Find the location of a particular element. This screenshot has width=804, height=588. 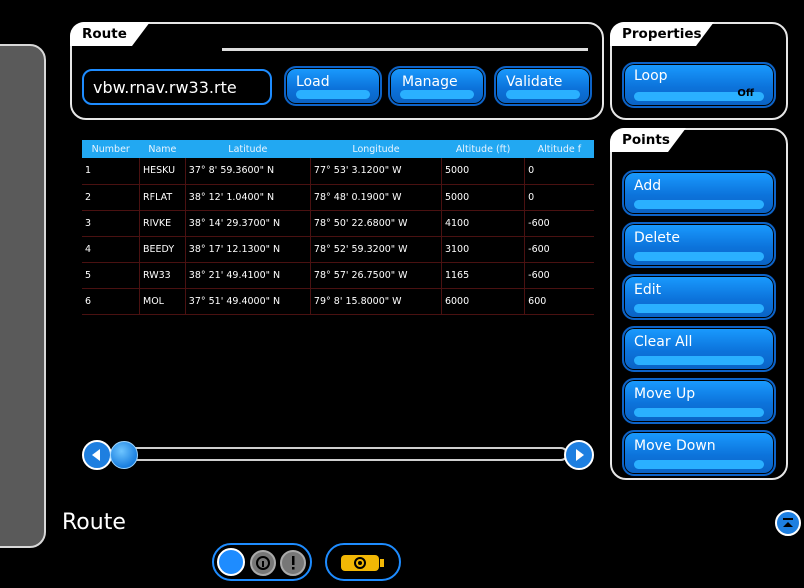

loop-value: Off is located at coordinates (745, 93).